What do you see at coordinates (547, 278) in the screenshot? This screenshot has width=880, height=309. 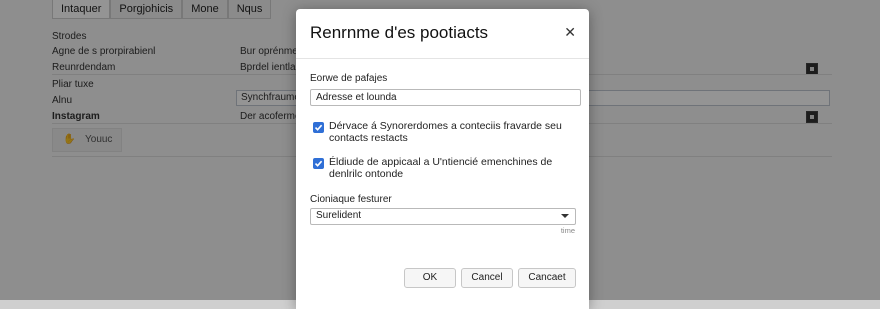 I see `cancel-secondary-button: Cancaet` at bounding box center [547, 278].